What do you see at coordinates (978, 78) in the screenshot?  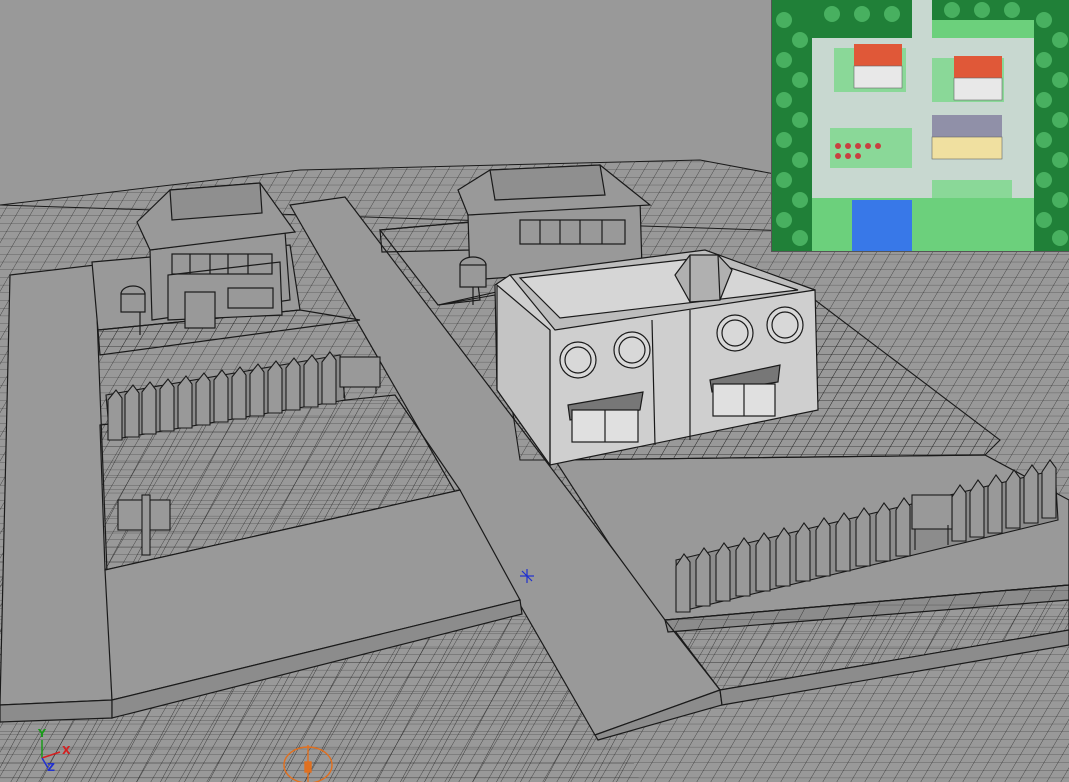 I see `minimap-house-right` at bounding box center [978, 78].